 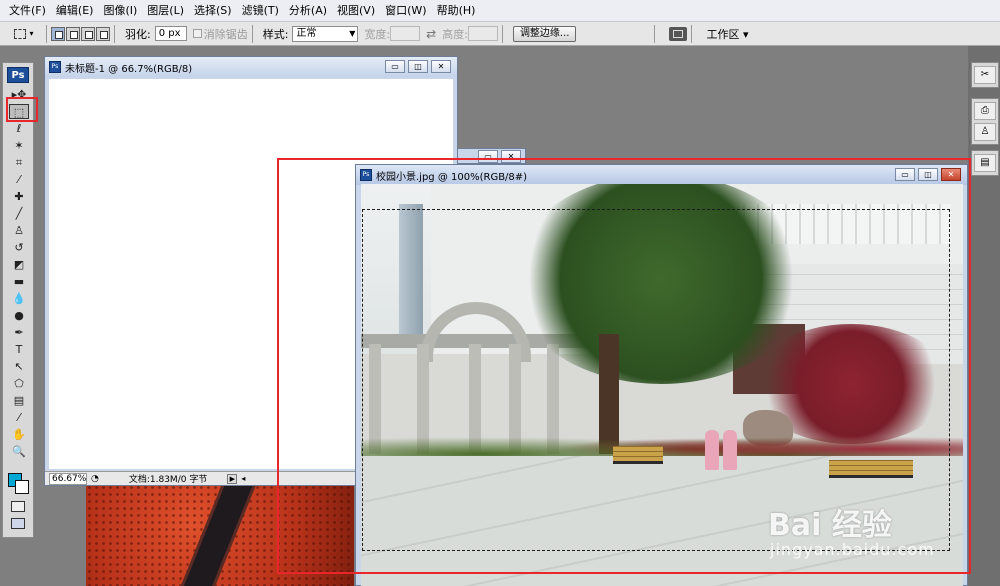 What do you see at coordinates (19, 451) in the screenshot?
I see `zoom-tool: 🔍` at bounding box center [19, 451].